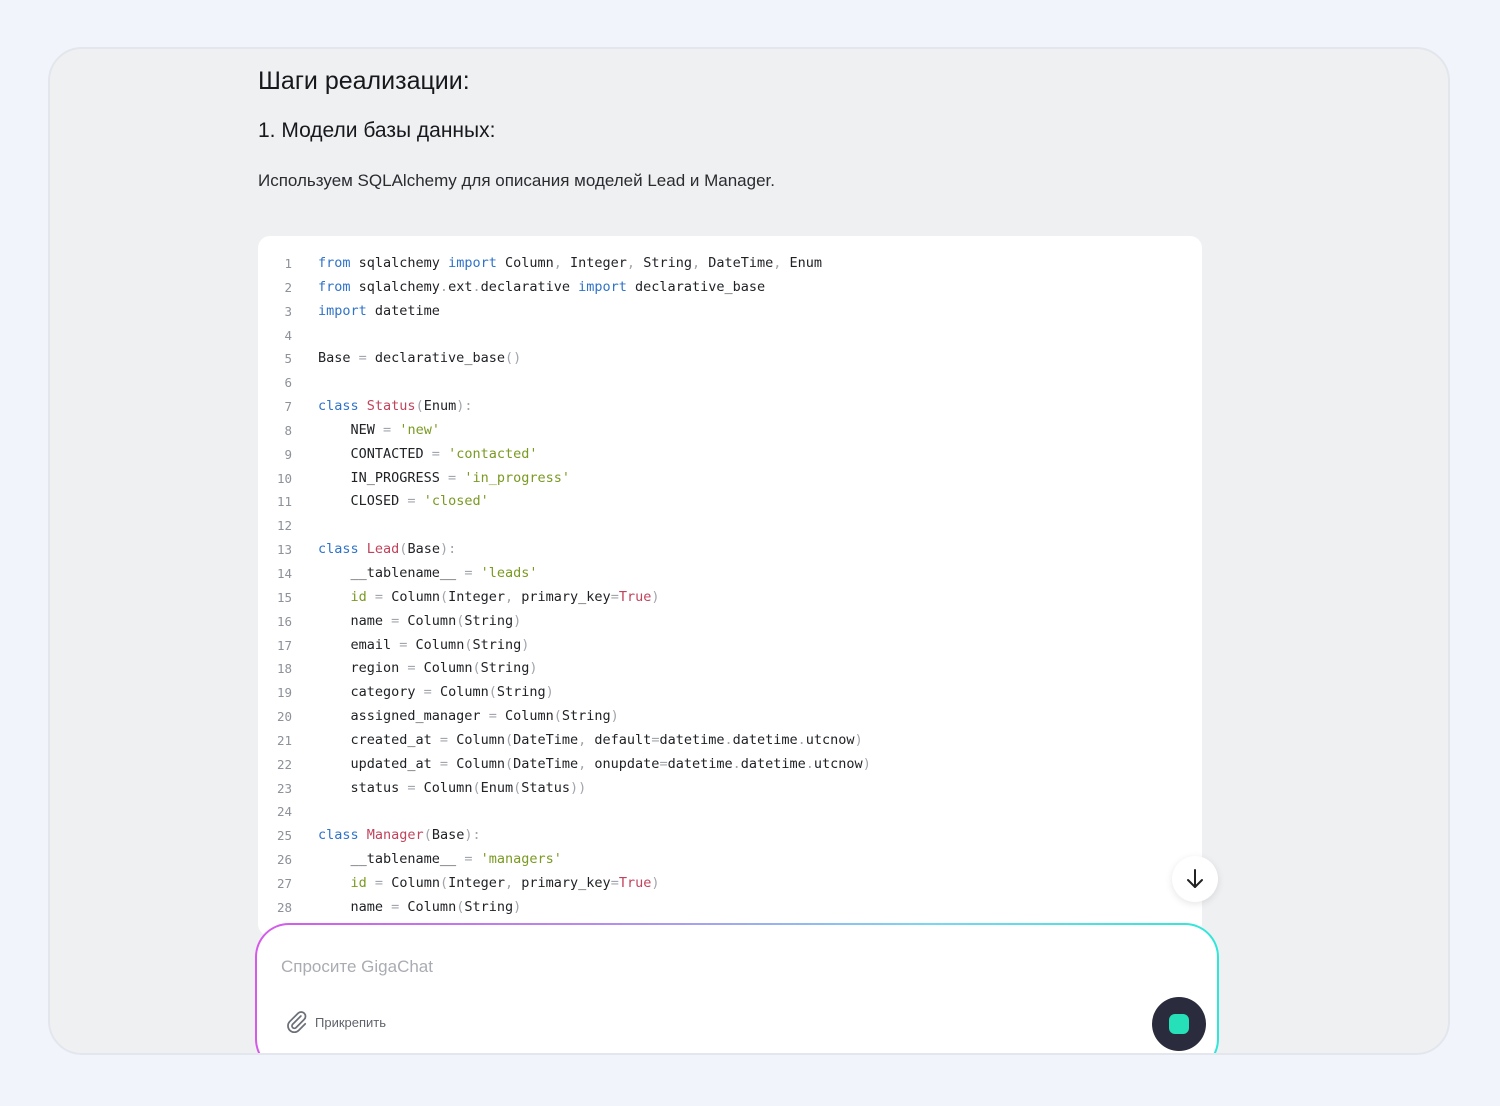  Describe the element at coordinates (509, 572) in the screenshot. I see `code-token: 'leads'` at that location.